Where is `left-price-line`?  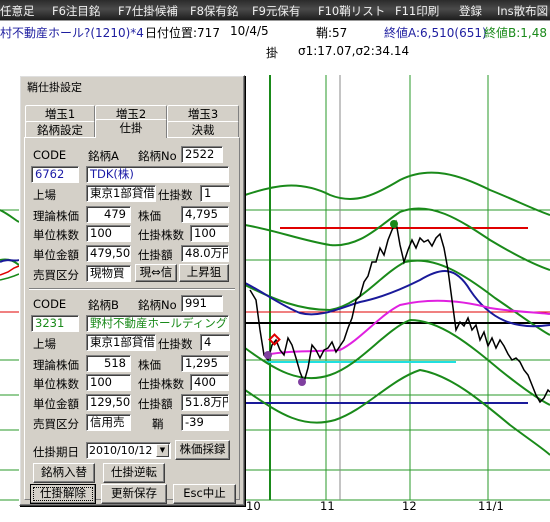 left-price-line is located at coordinates (10, 270).